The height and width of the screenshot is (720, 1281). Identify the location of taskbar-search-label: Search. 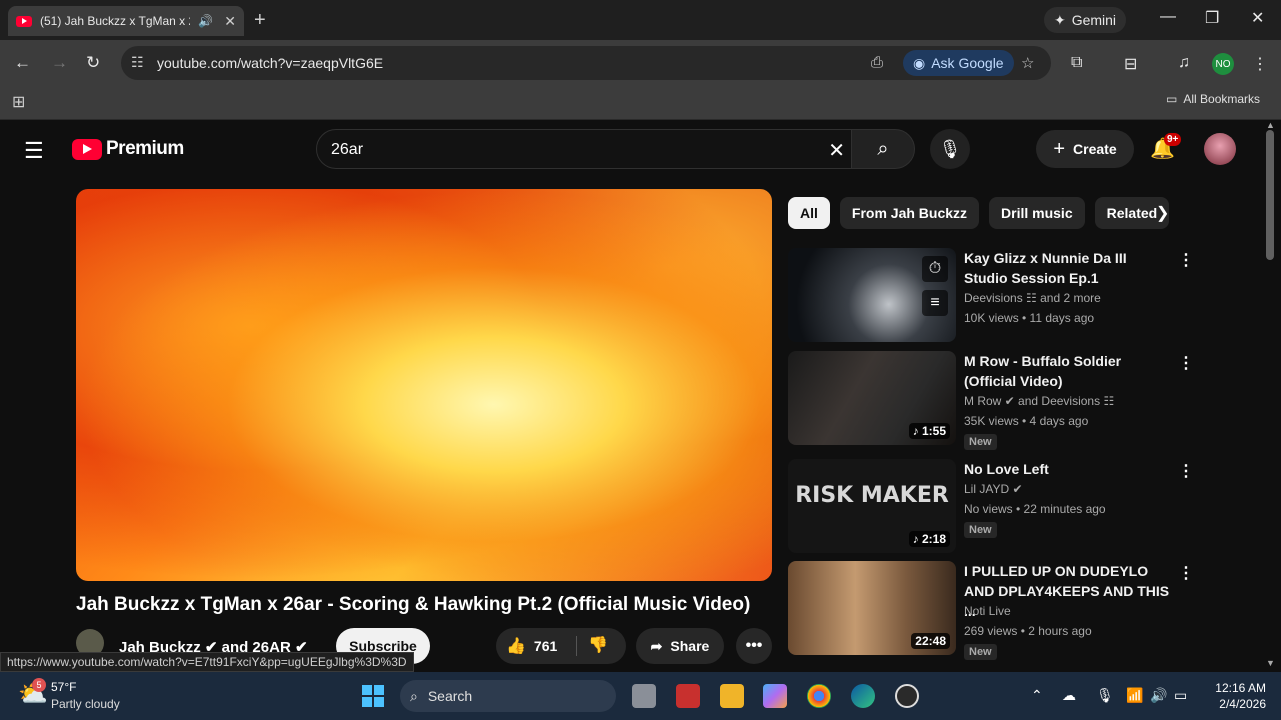
(450, 696).